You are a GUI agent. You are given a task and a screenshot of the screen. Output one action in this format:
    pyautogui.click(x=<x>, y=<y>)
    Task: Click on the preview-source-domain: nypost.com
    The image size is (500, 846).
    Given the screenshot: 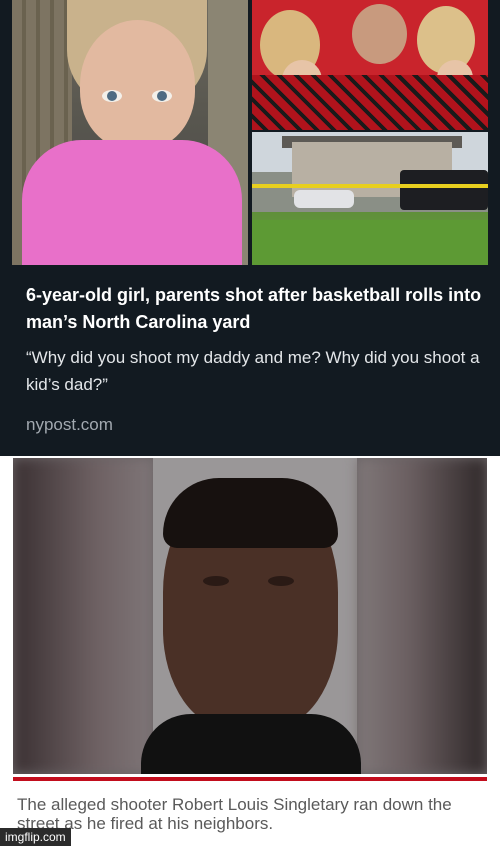 What is the action you would take?
    pyautogui.click(x=69, y=425)
    